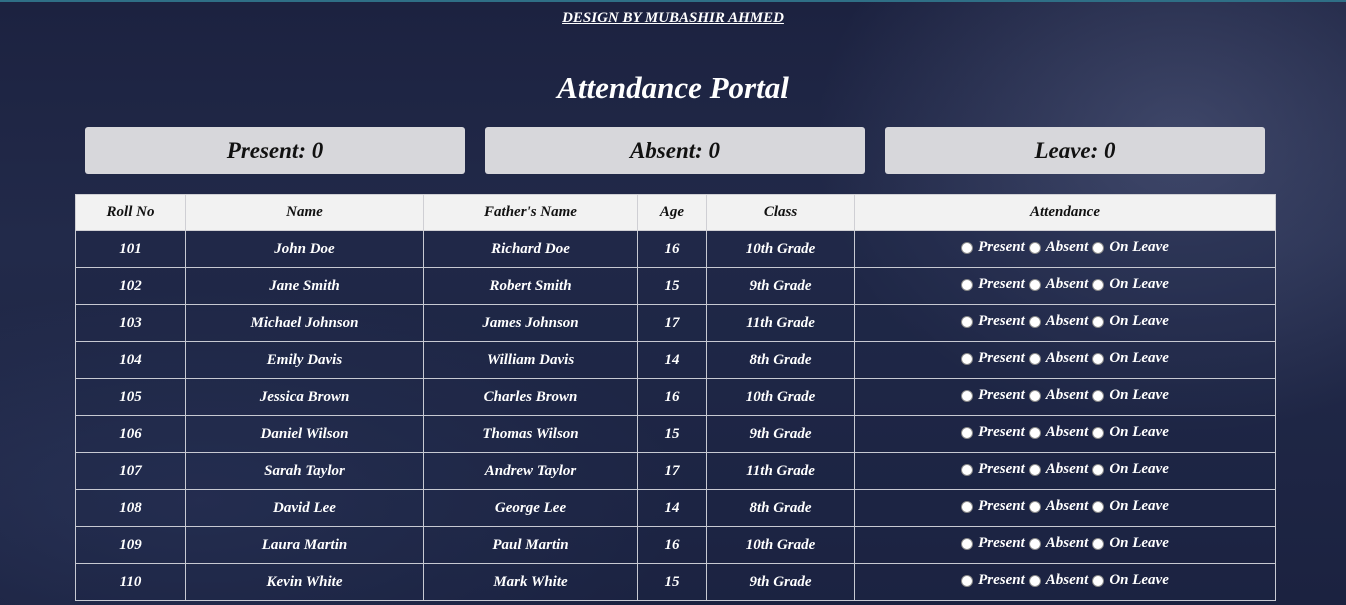 Image resolution: width=1346 pixels, height=605 pixels. I want to click on age-cell: 17, so click(672, 323).